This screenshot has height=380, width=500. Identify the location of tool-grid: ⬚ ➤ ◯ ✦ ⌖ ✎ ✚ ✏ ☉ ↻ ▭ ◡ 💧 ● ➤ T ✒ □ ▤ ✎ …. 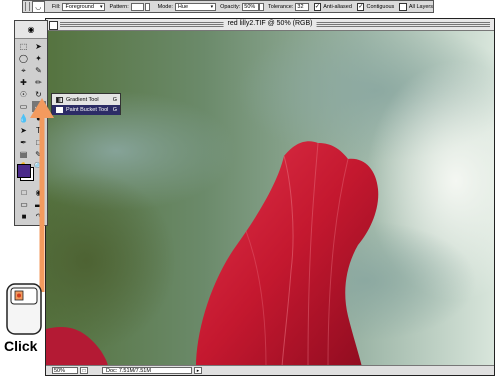
(31, 106).